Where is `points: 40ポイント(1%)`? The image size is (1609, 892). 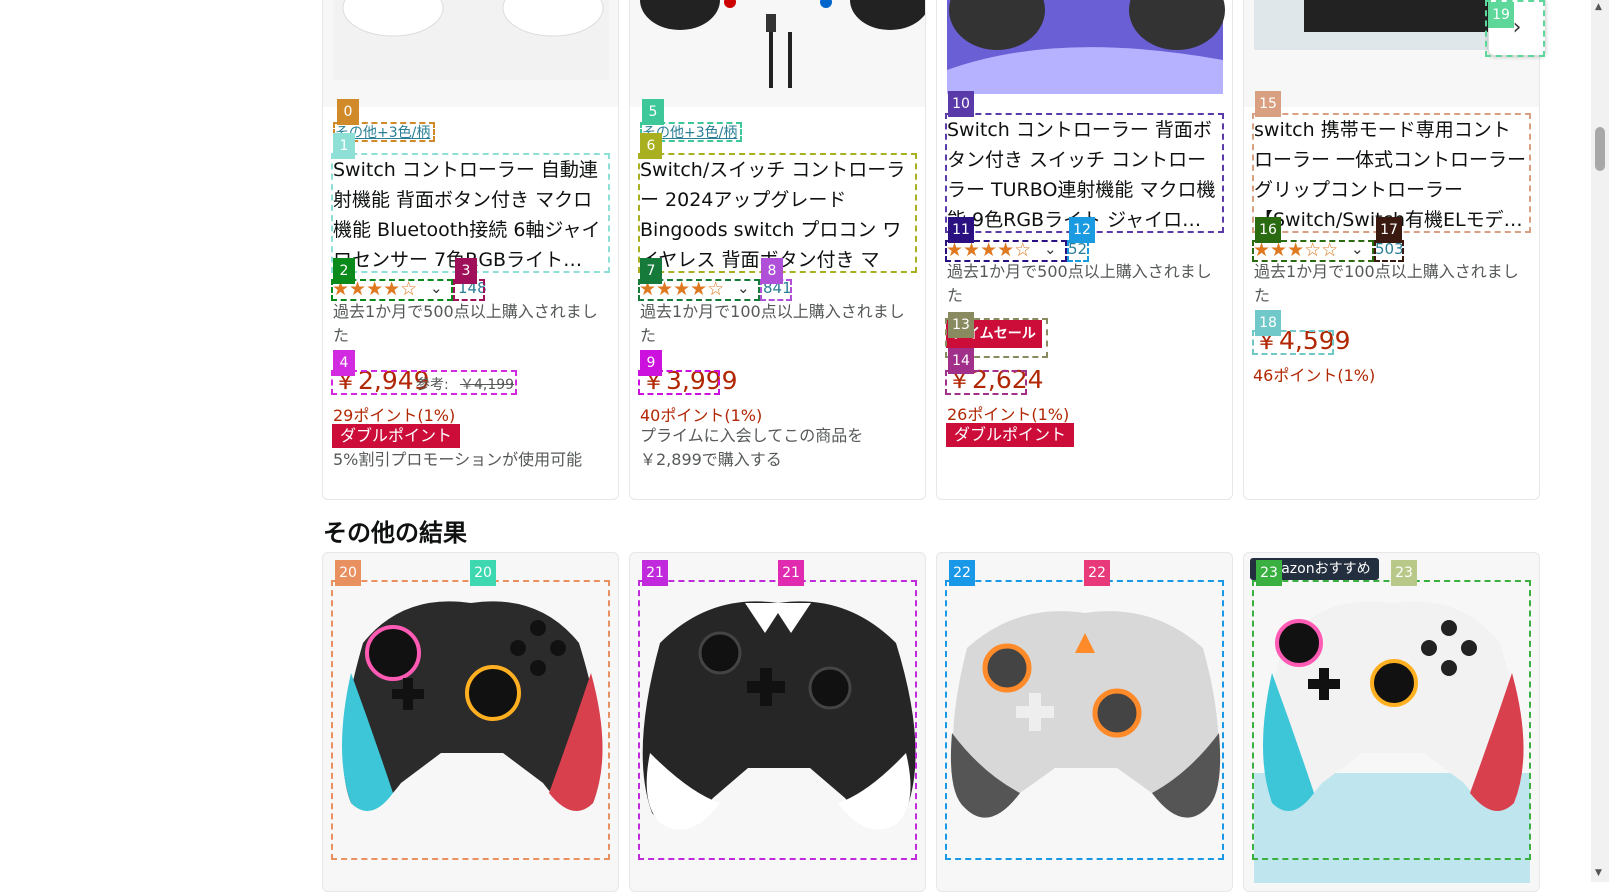
points: 40ポイント(1%) is located at coordinates (701, 415).